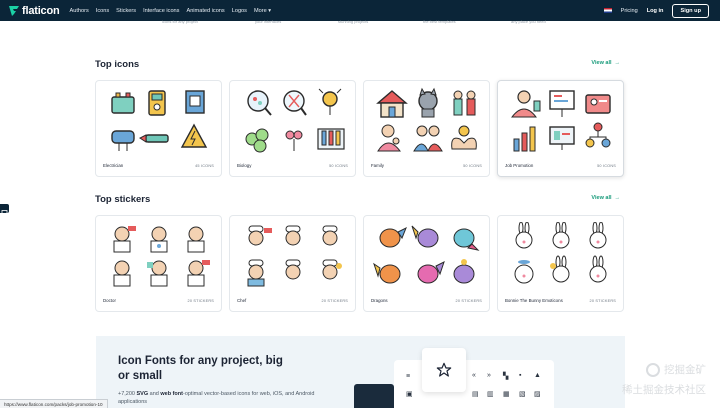  Describe the element at coordinates (528, 21) in the screenshot. I see `hero-caption: any place you need` at that location.